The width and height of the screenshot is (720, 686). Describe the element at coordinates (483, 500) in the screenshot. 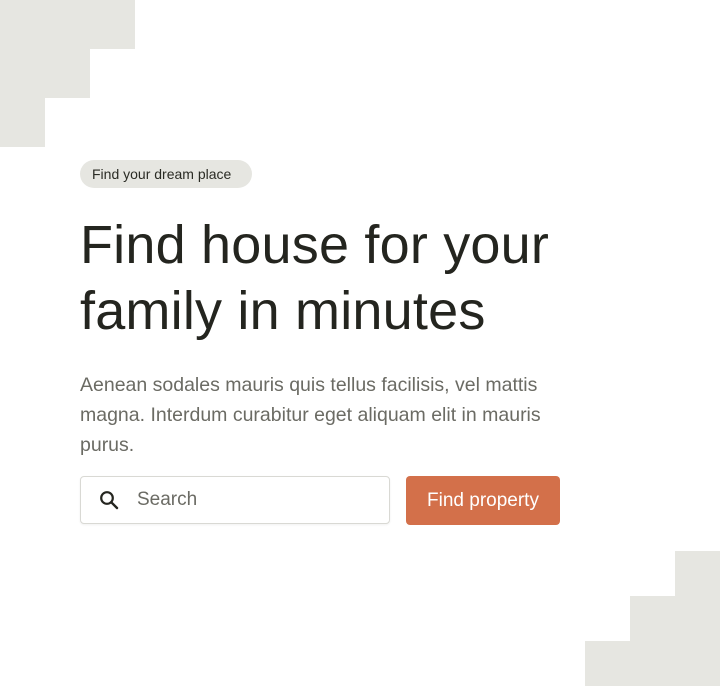

I see `find-property-button: Find property` at that location.